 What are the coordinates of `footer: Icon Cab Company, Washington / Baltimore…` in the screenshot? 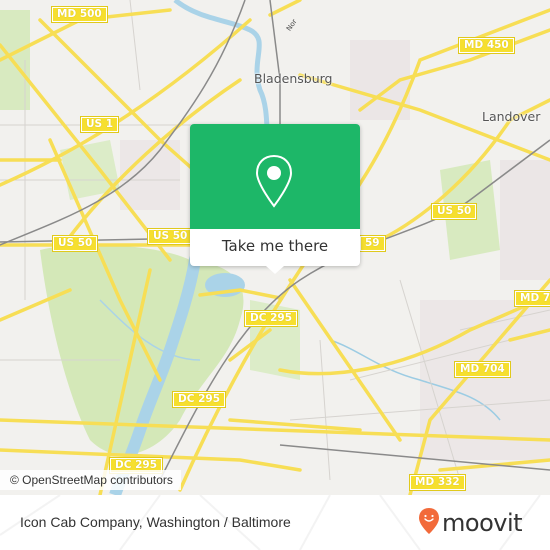 It's located at (275, 522).